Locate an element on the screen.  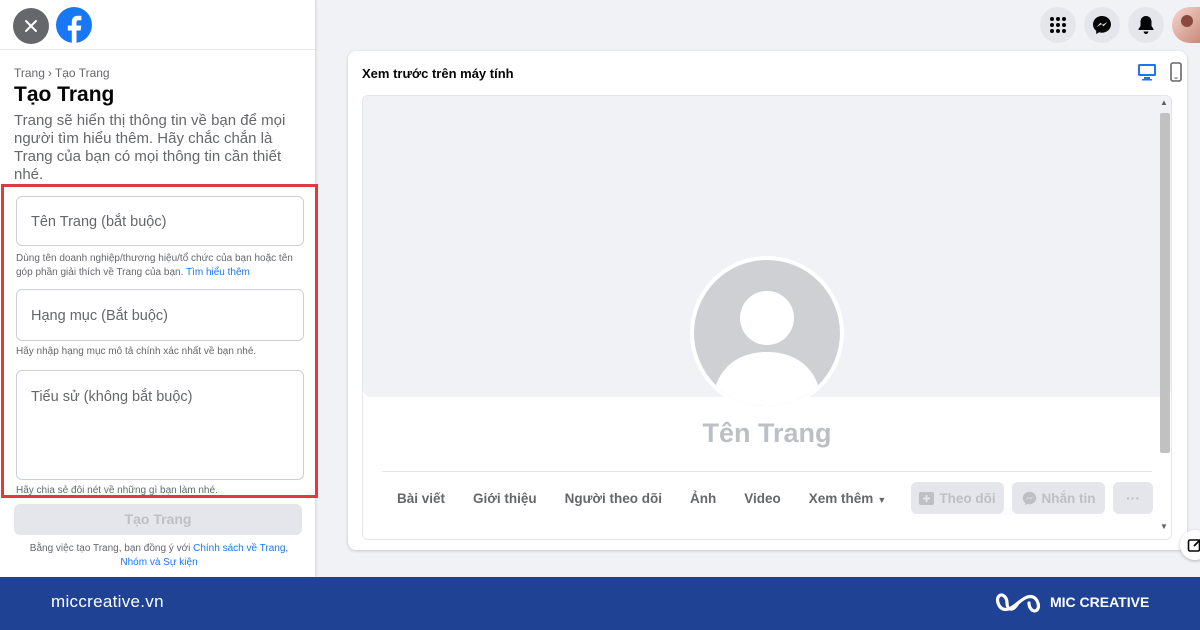
message-label: Nhắn tin is located at coordinates (1068, 498).